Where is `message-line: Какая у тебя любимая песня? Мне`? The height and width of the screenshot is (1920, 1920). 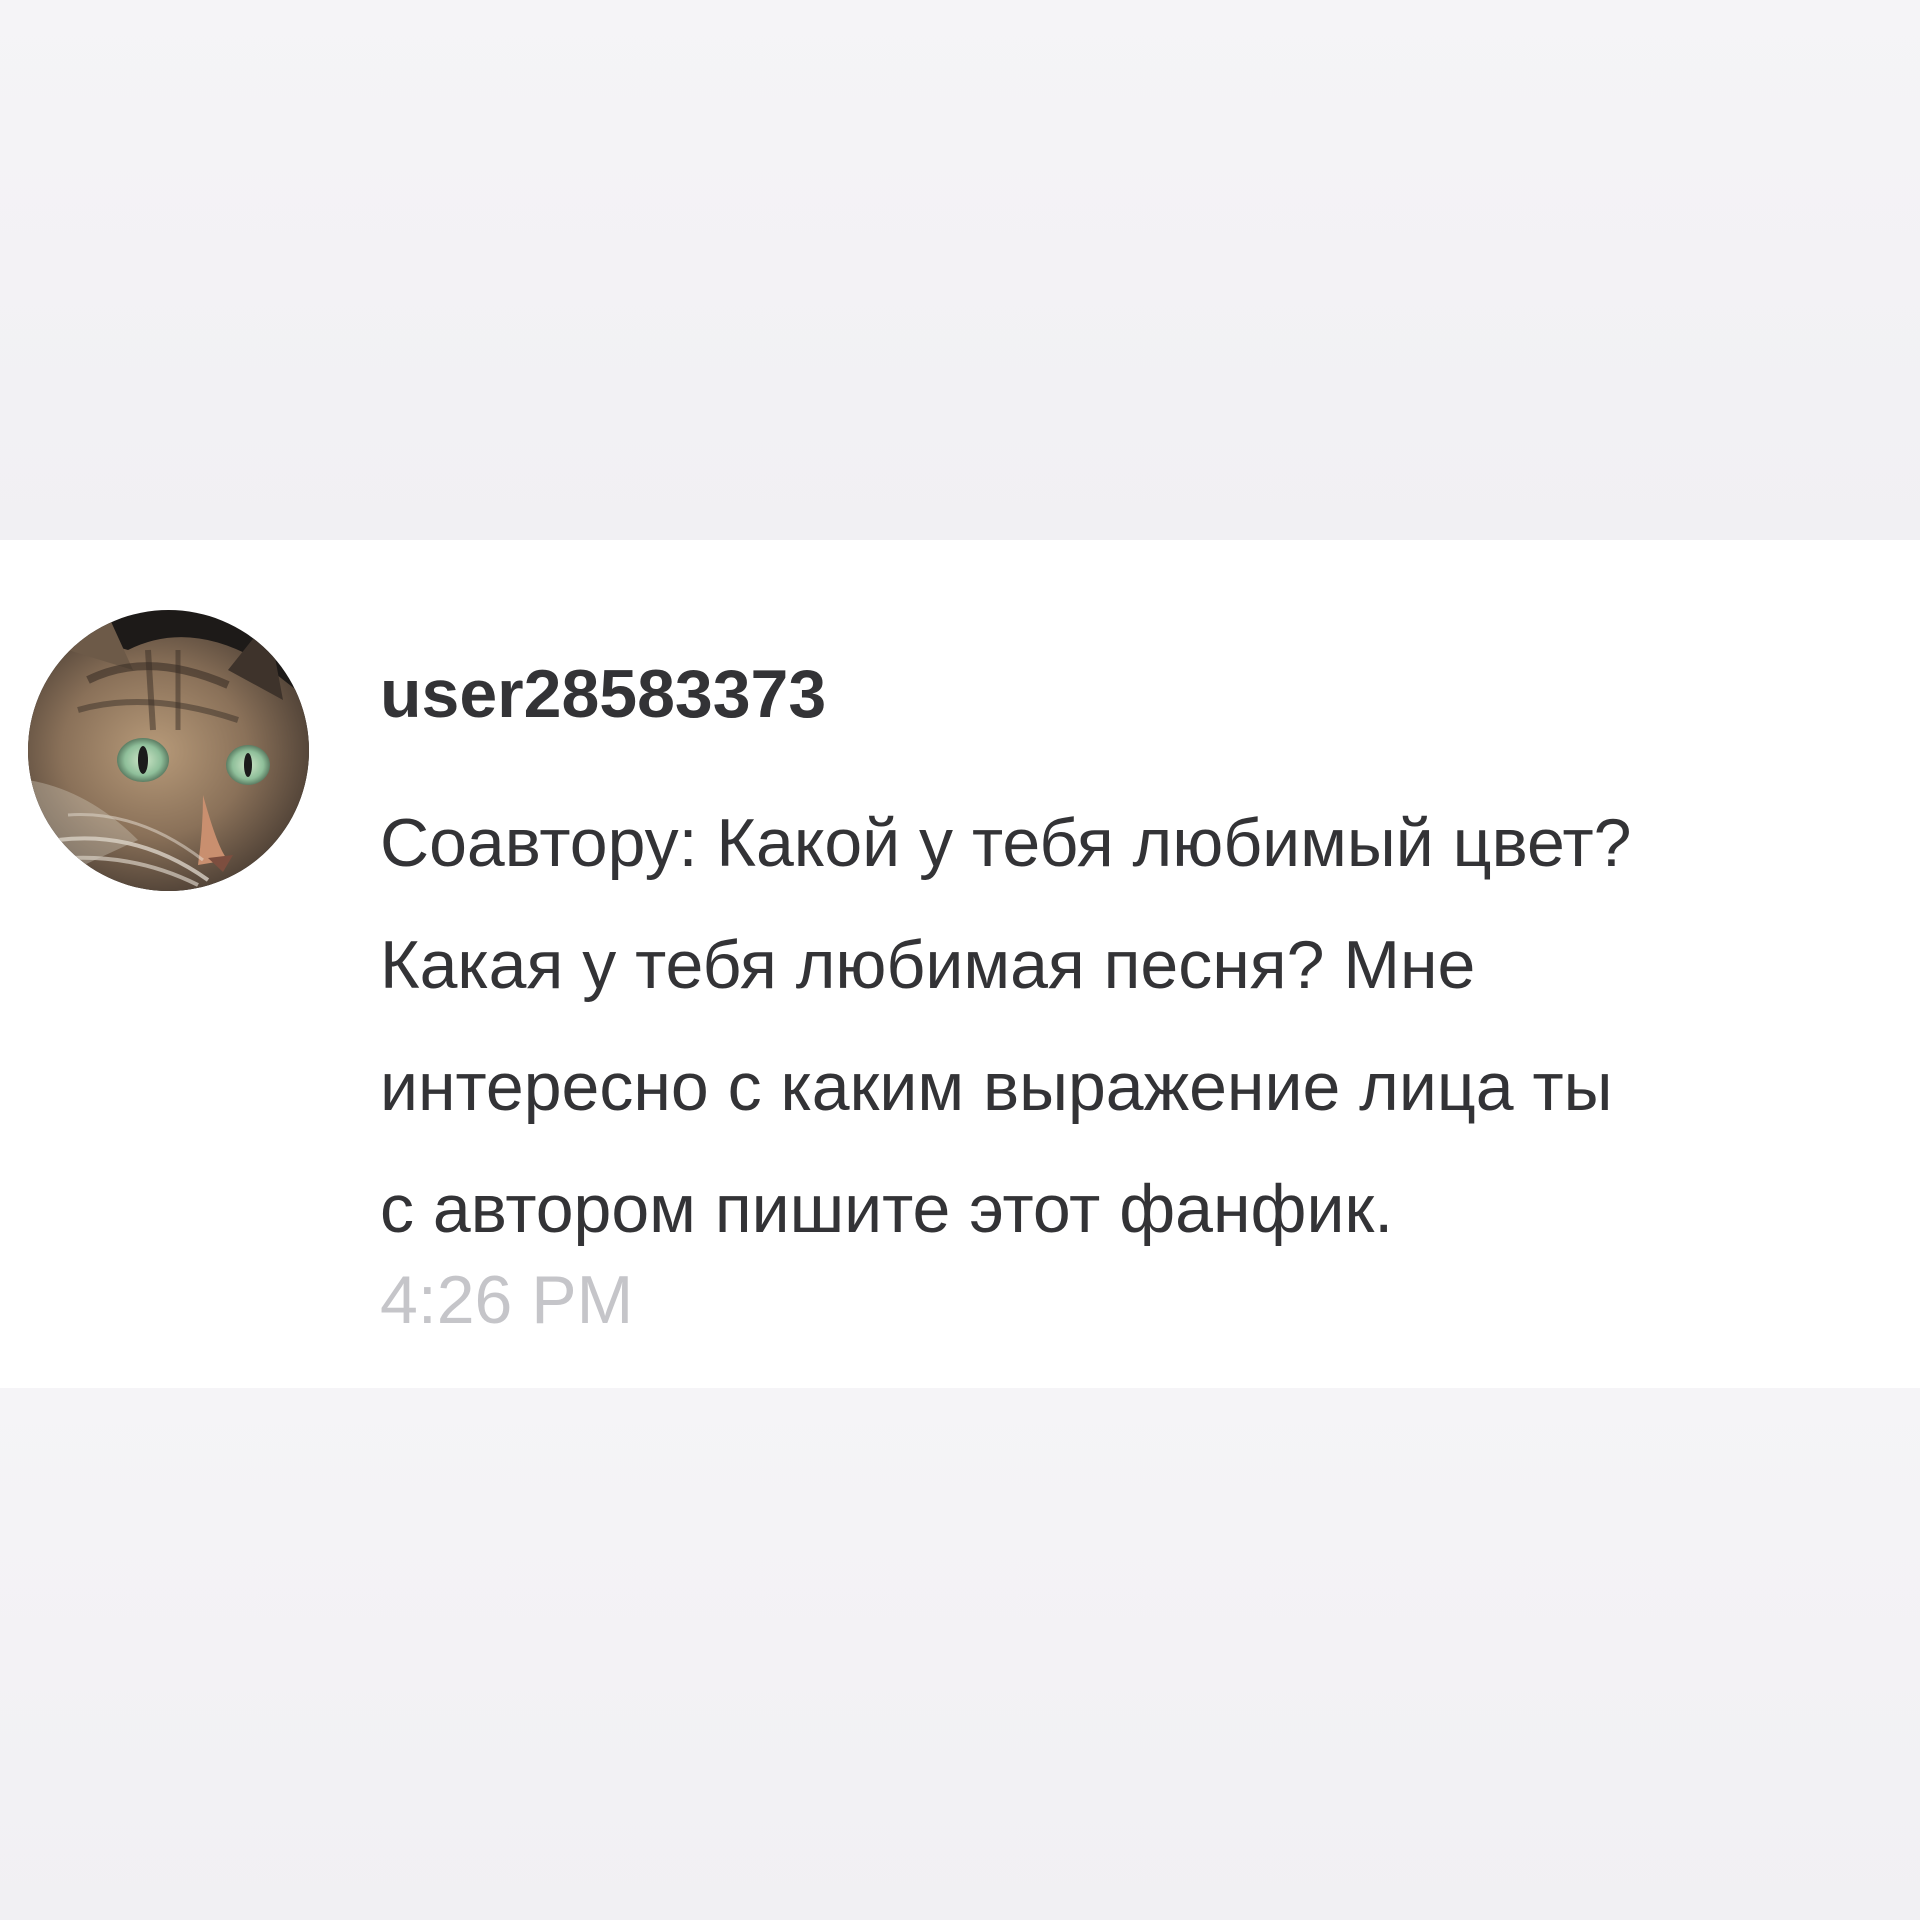
message-line: Какая у тебя любимая песня? Мне is located at coordinates (928, 965).